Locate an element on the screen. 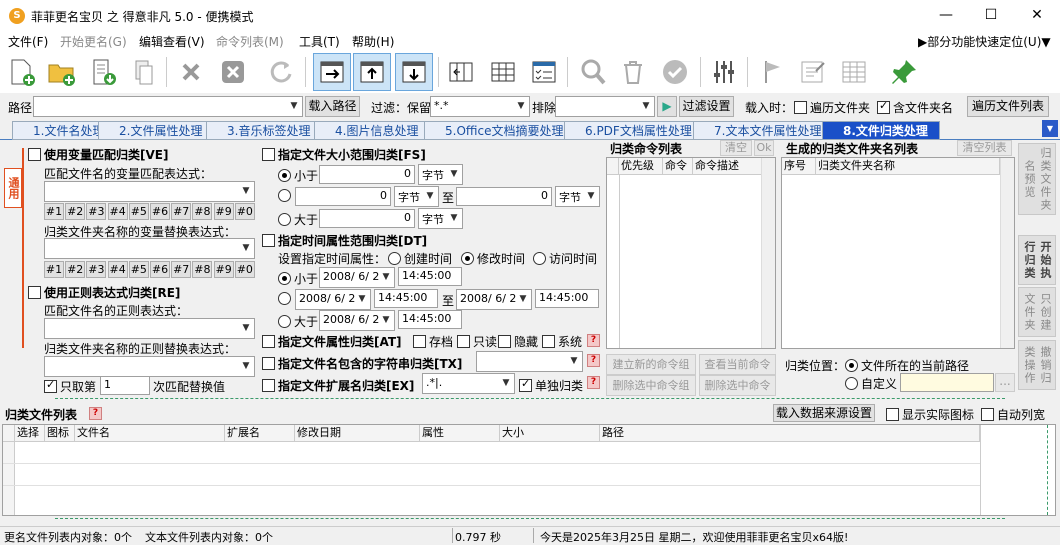 The height and width of the screenshot is (545, 1060). scrollbar is located at coordinates (768, 253).